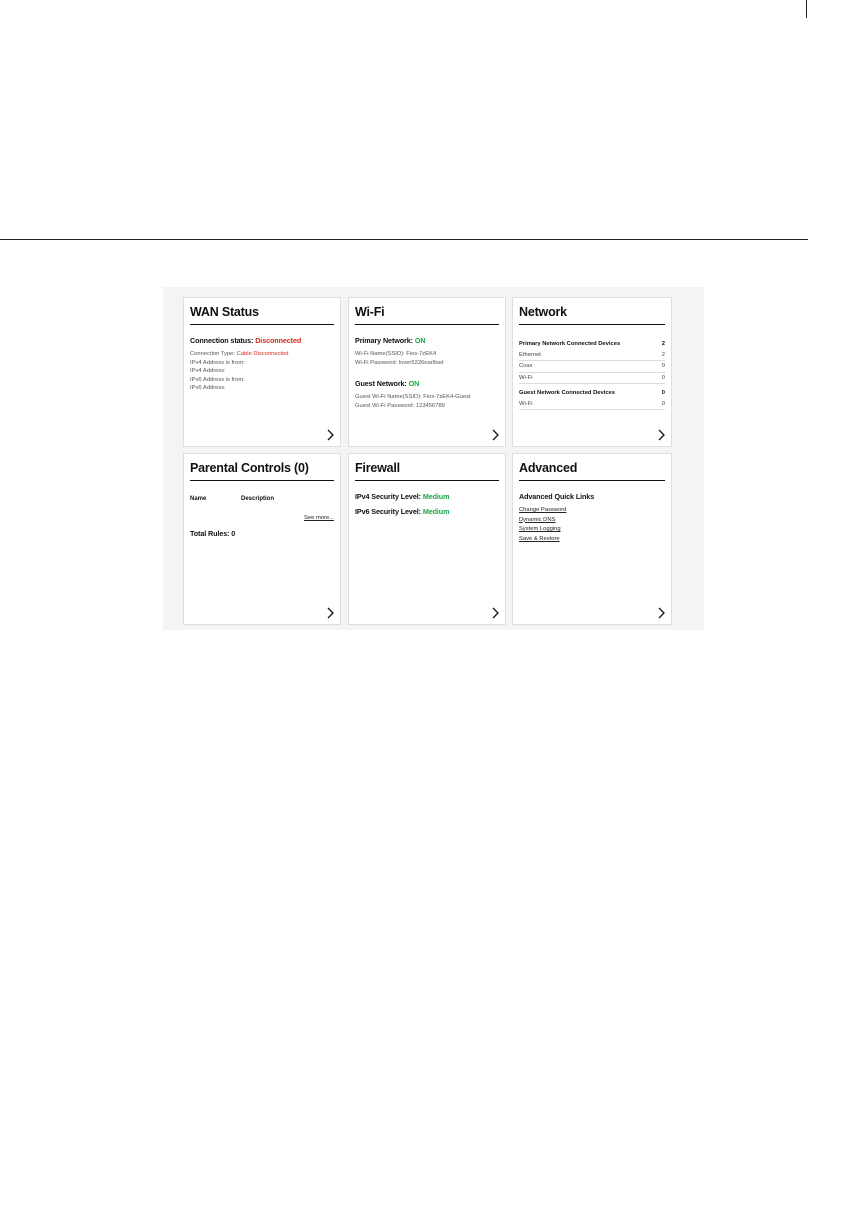  What do you see at coordinates (592, 511) in the screenshot?
I see `change-password-link: Change Password` at bounding box center [592, 511].